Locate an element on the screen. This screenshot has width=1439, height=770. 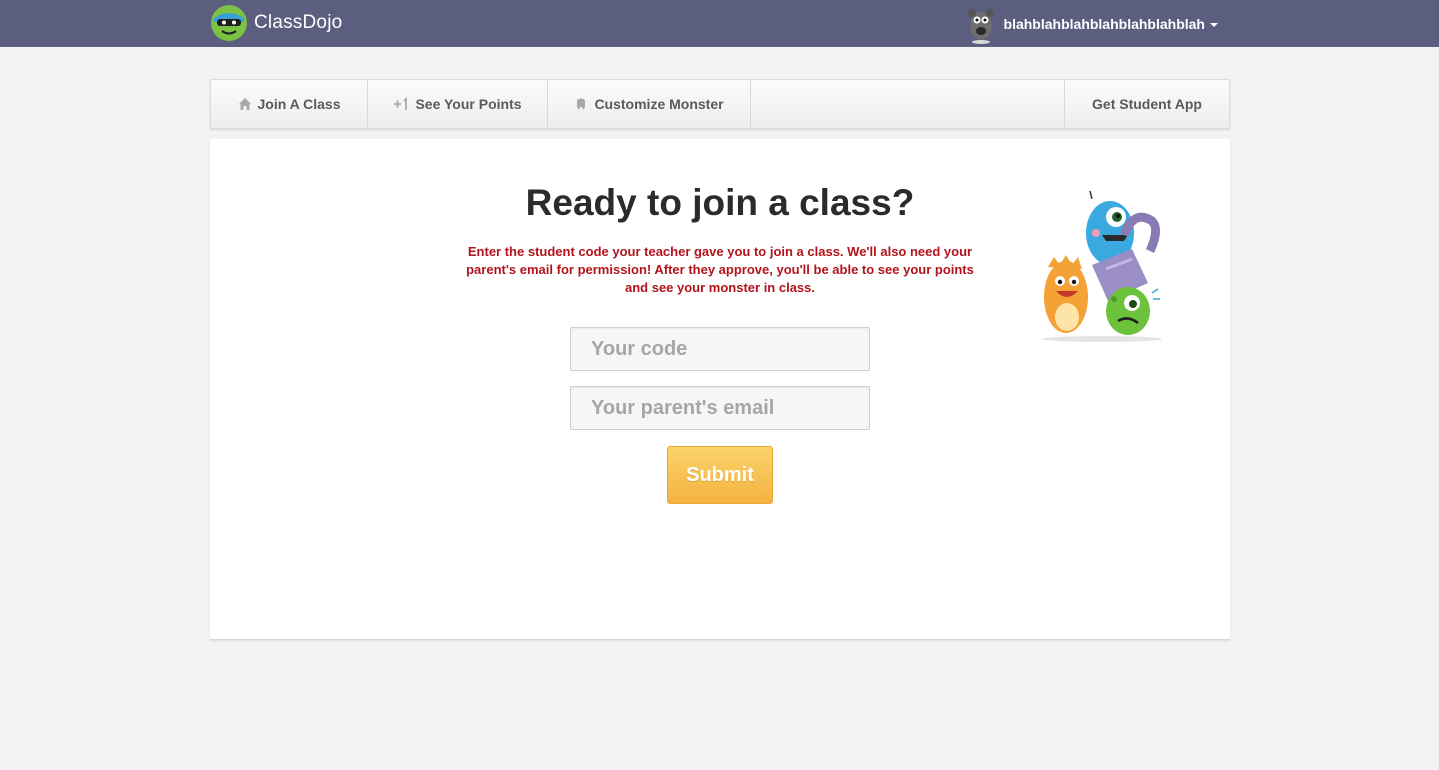
user-name: blahblahblahblahblahblahblah is located at coordinates (1104, 24).